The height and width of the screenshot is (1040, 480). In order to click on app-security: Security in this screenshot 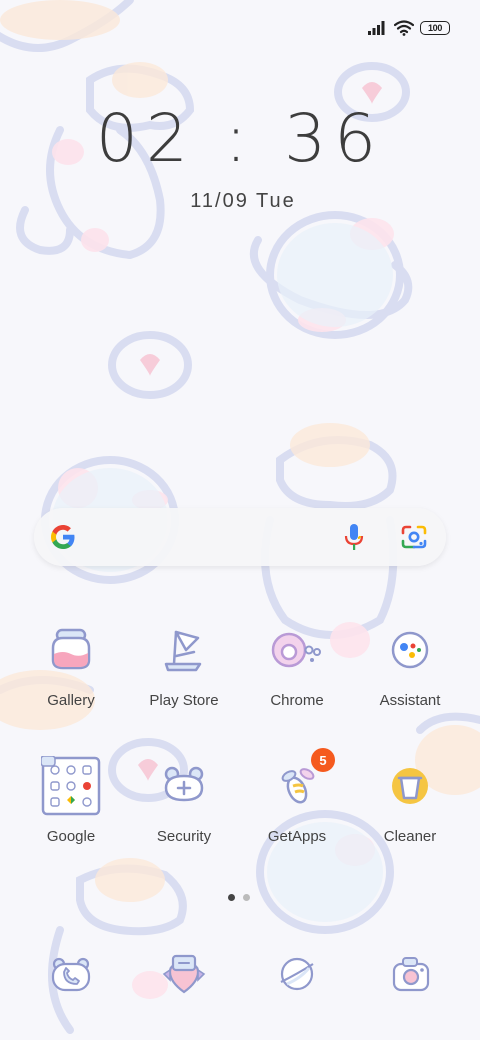, I will do `click(184, 800)`.